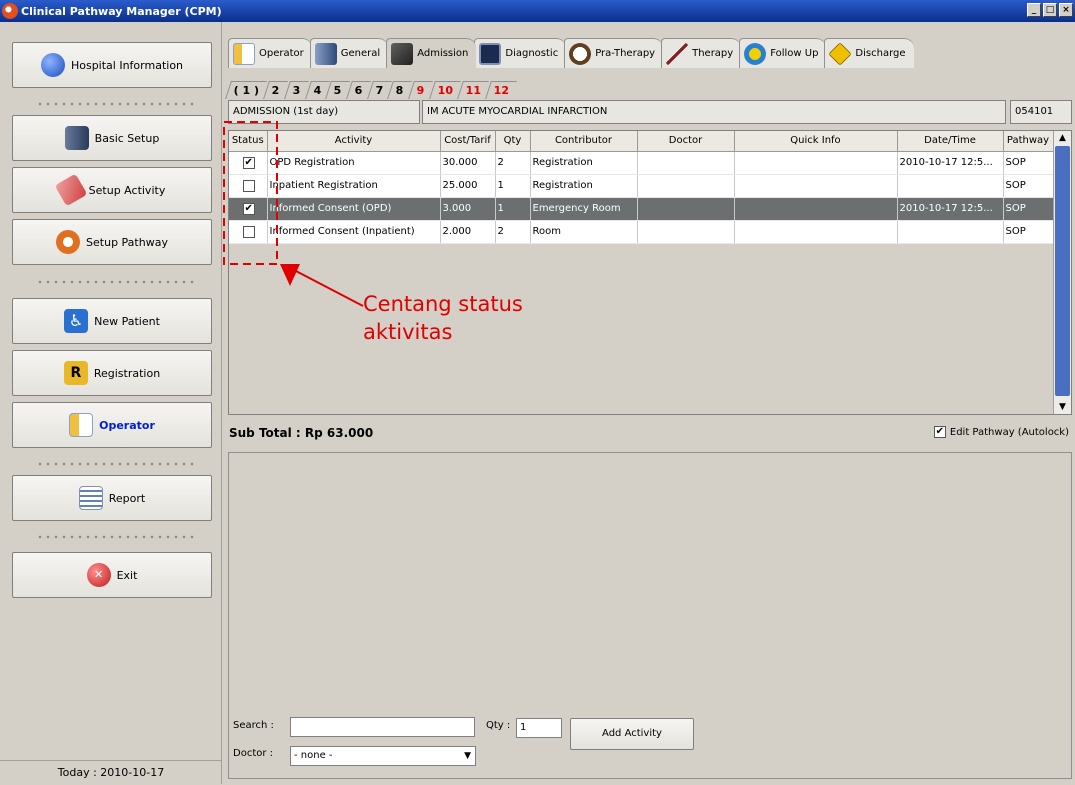 The width and height of the screenshot is (1075, 785). Describe the element at coordinates (584, 232) in the screenshot. I see `contributor-cell: Room` at that location.